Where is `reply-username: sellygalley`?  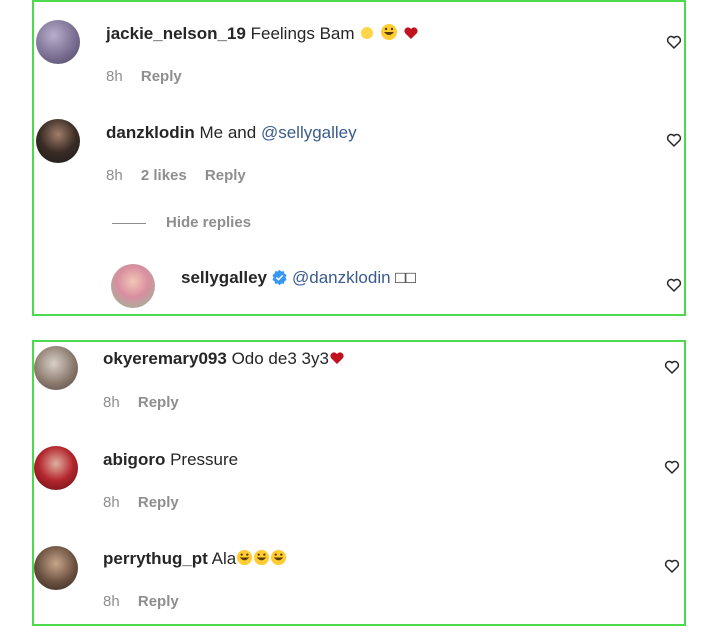
reply-username: sellygalley is located at coordinates (224, 277).